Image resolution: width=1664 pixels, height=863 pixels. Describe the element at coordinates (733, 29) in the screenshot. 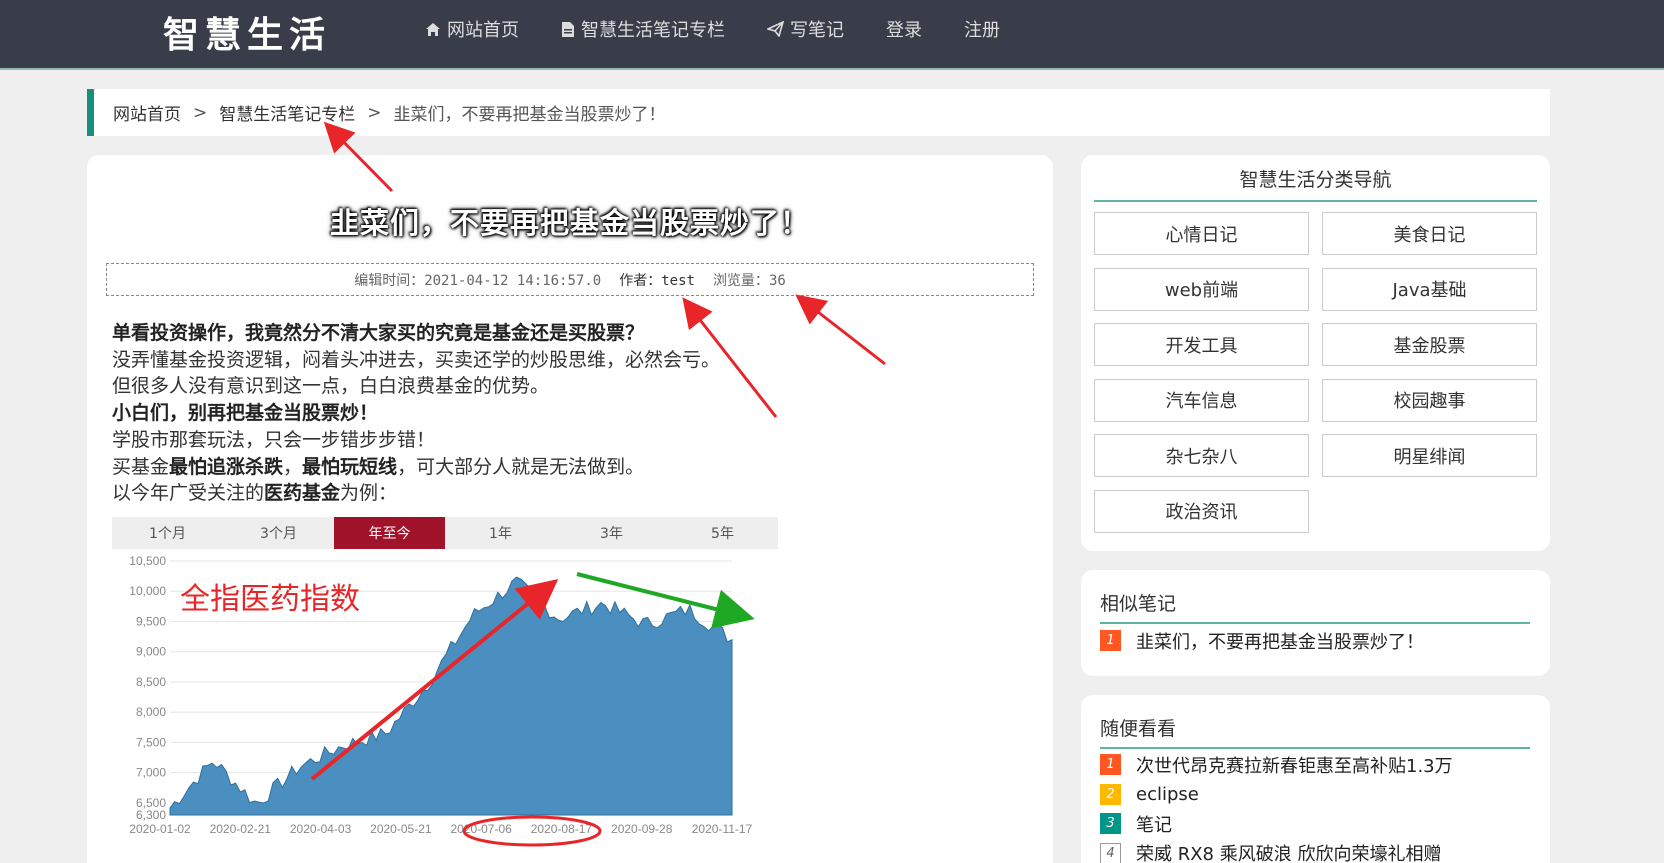

I see `main-nav: 网站首页 智慧生活笔记专栏 写笔记 登录 注册` at that location.